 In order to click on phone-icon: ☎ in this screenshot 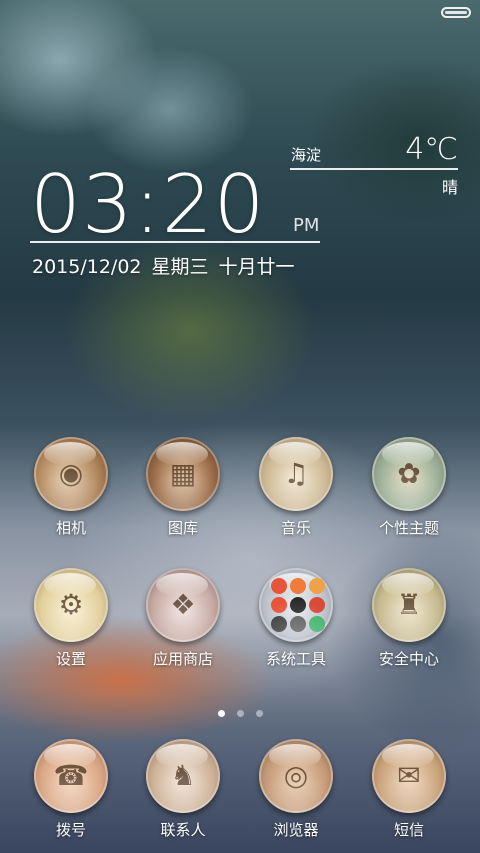, I will do `click(71, 776)`.